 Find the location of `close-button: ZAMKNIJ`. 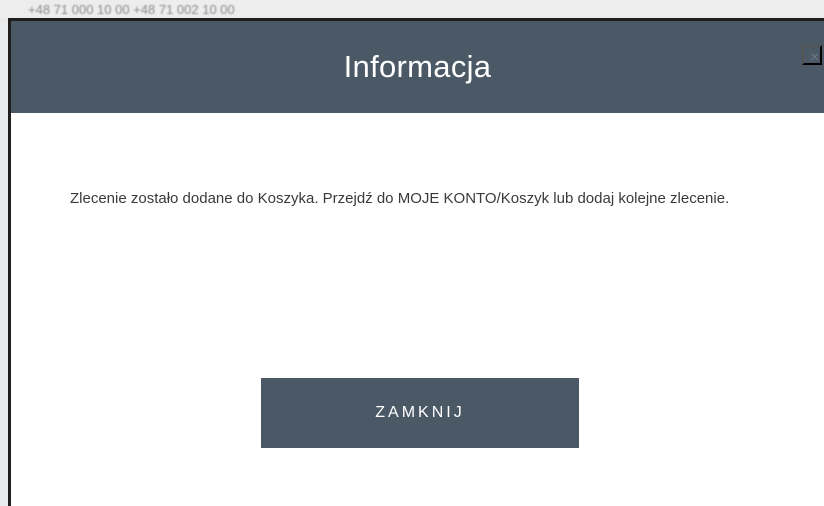

close-button: ZAMKNIJ is located at coordinates (420, 413).